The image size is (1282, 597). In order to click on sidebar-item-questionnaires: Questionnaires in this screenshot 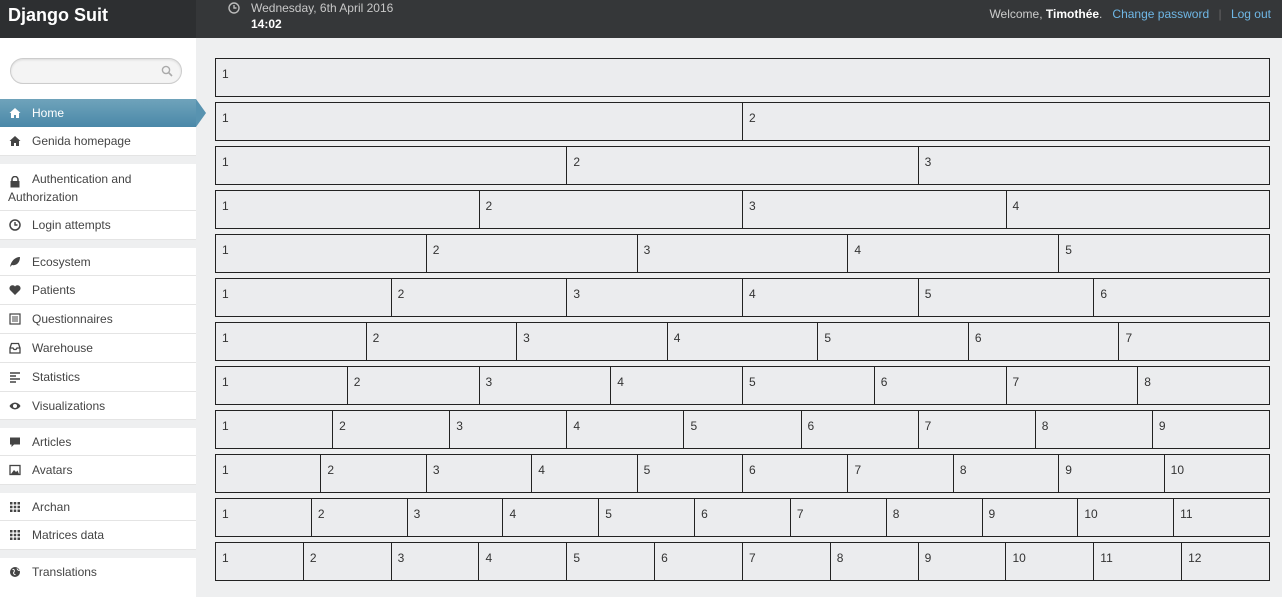, I will do `click(98, 319)`.